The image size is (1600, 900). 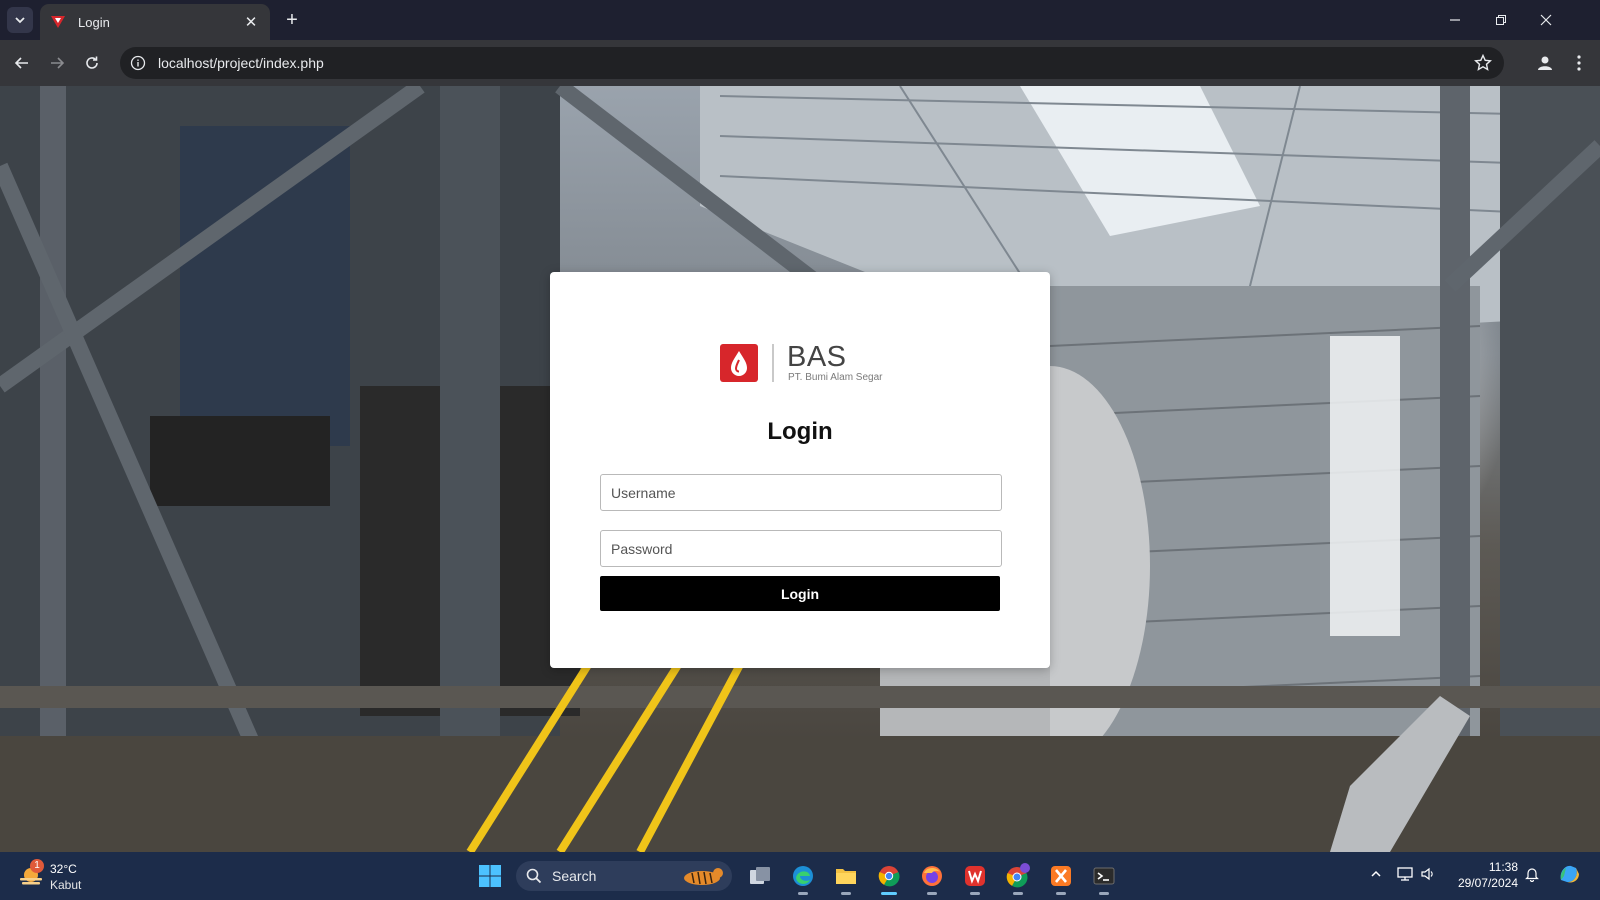 I want to click on folder-icon, so click(x=846, y=876).